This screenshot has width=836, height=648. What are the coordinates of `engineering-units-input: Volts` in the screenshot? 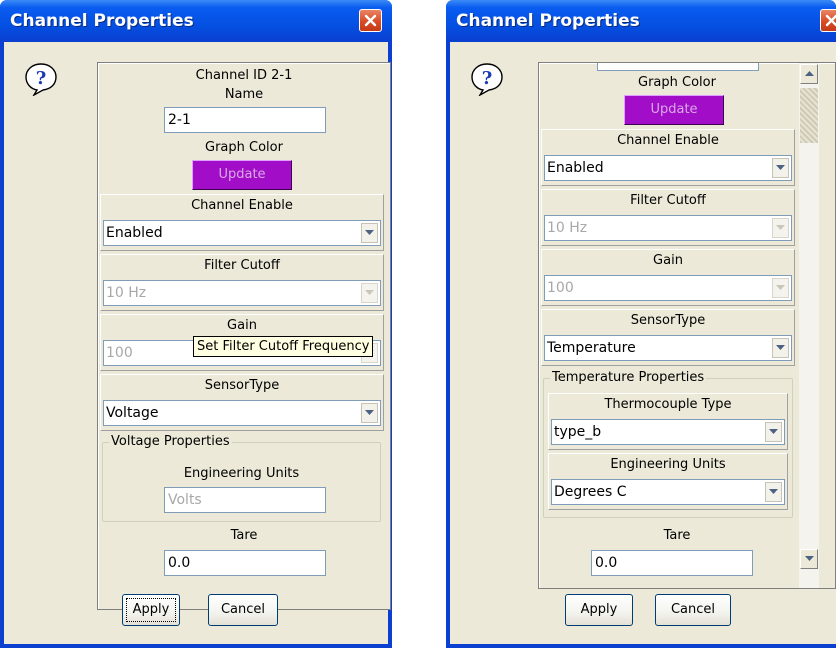 It's located at (245, 500).